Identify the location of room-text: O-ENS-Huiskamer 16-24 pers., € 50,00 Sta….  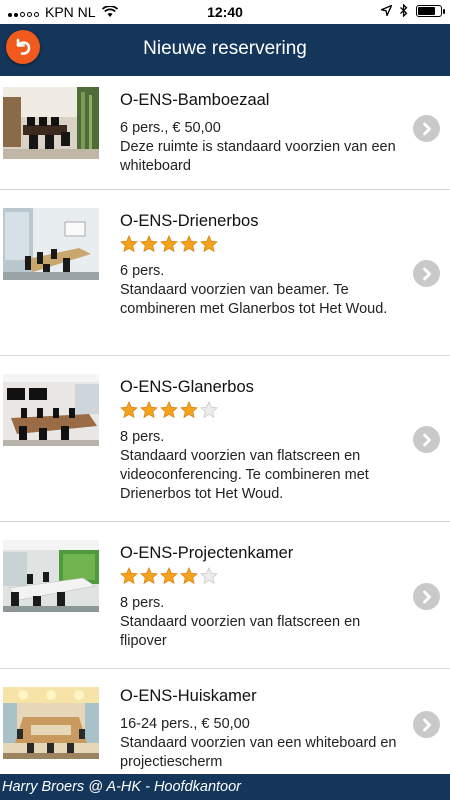
(262, 729).